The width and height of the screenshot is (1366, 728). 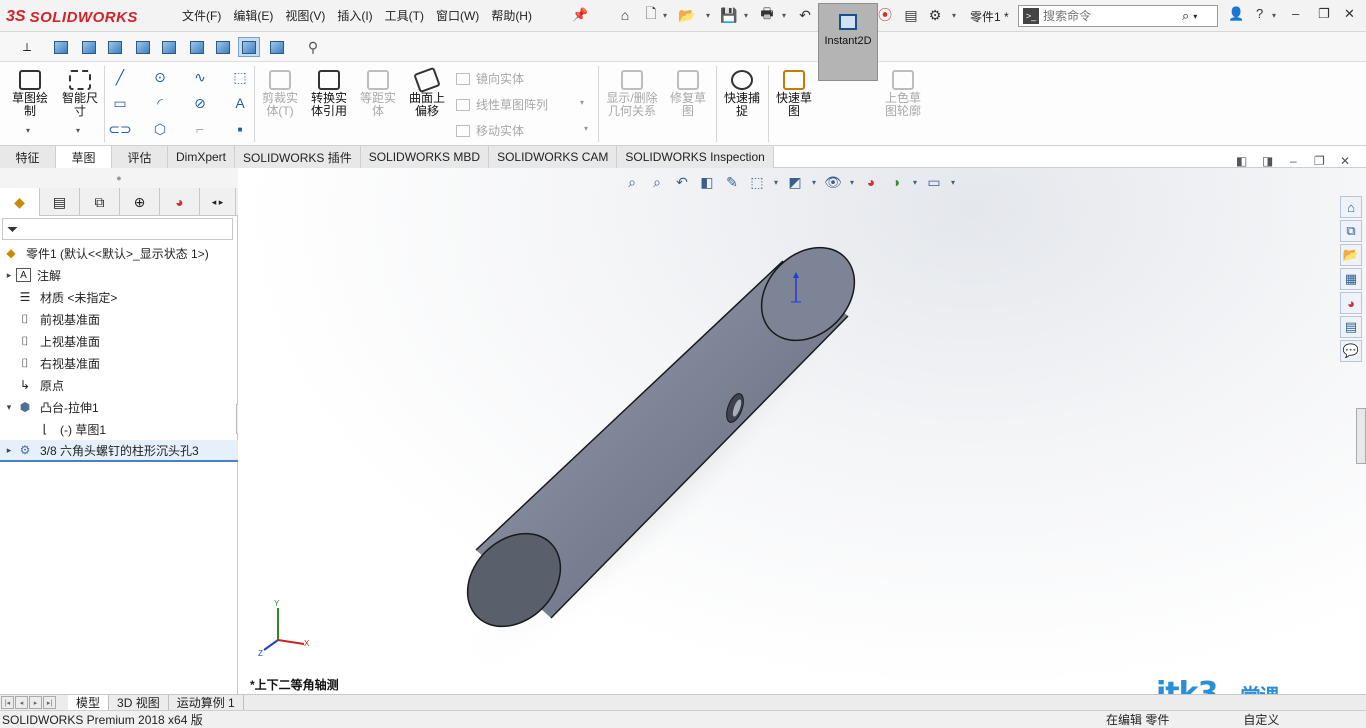 What do you see at coordinates (1361, 436) in the screenshot?
I see `task-pane-handle` at bounding box center [1361, 436].